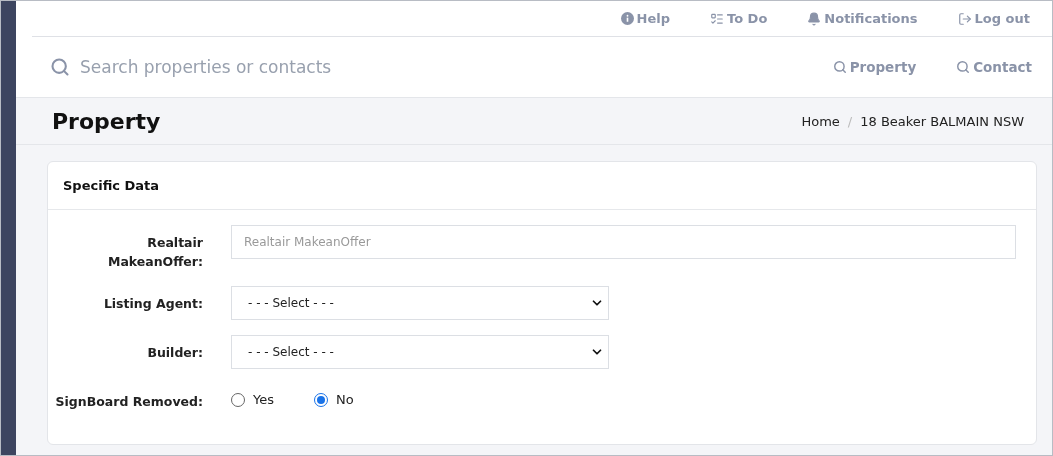 The image size is (1053, 456). Describe the element at coordinates (645, 18) in the screenshot. I see `nav-link: Help` at that location.